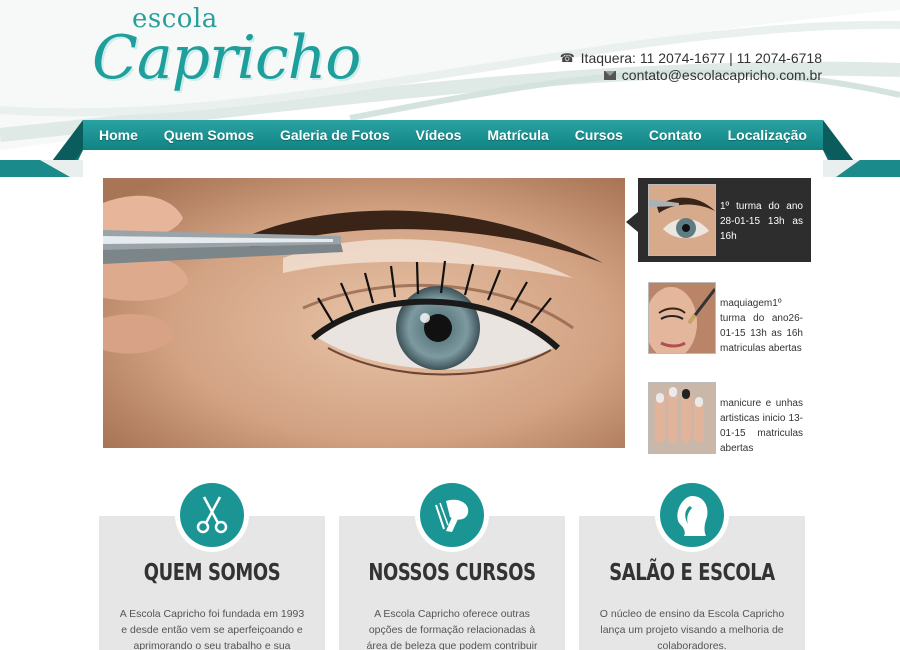 This screenshot has width=900, height=650. Describe the element at coordinates (682, 220) in the screenshot. I see `news-thumbnail-brow` at that location.